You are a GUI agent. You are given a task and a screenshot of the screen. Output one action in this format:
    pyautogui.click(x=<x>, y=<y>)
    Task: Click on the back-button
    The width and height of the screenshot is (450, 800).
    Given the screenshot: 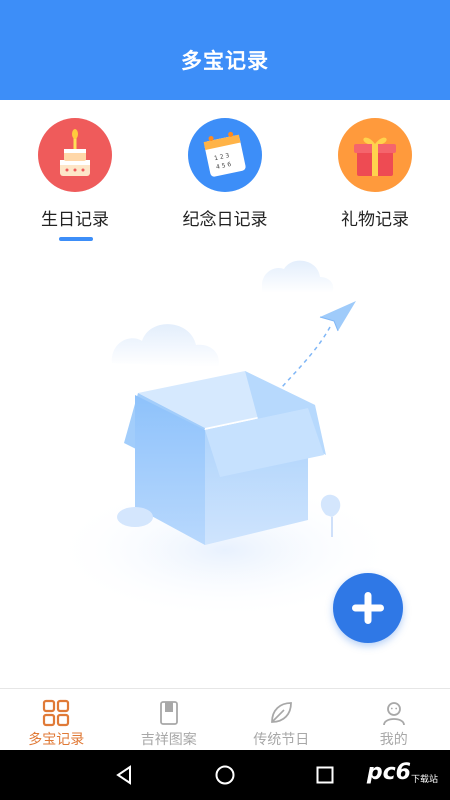 What is the action you would take?
    pyautogui.click(x=124, y=775)
    